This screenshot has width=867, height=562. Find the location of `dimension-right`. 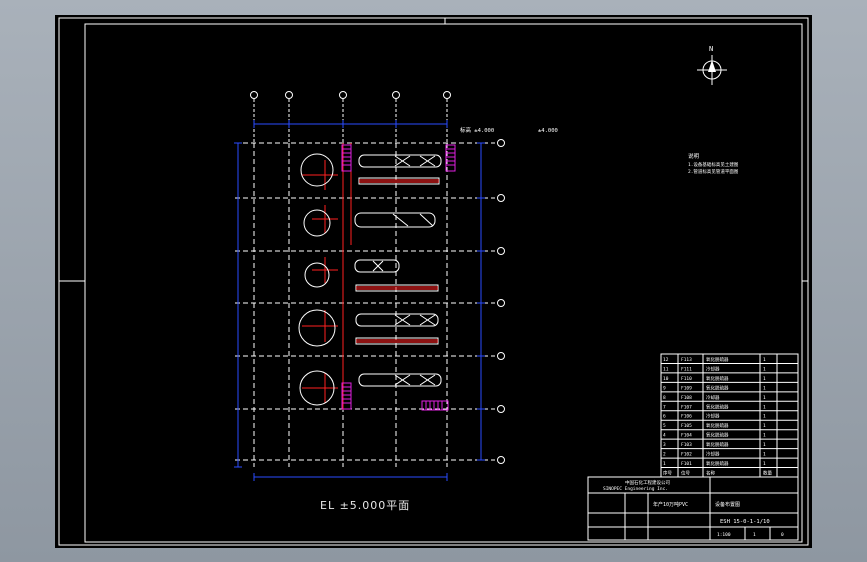

dimension-right is located at coordinates (481, 301).